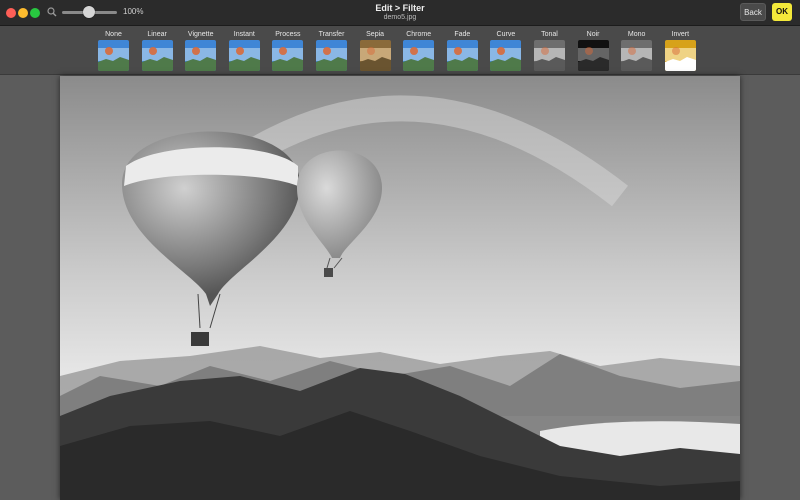  I want to click on filter-label: Instant, so click(244, 34).